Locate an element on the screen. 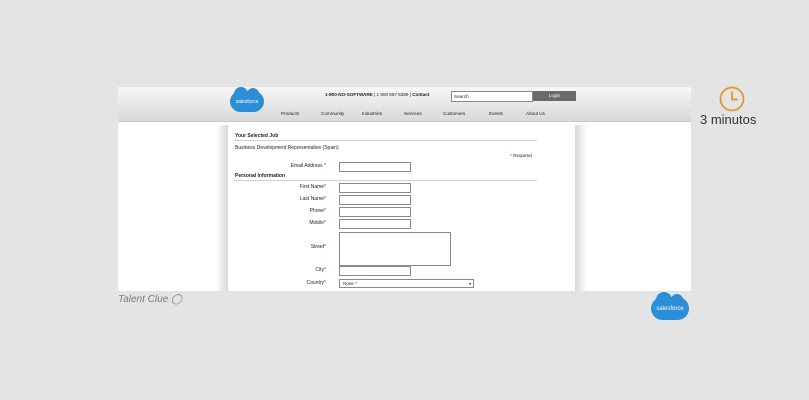 The width and height of the screenshot is (809, 400). phone-field is located at coordinates (375, 212).